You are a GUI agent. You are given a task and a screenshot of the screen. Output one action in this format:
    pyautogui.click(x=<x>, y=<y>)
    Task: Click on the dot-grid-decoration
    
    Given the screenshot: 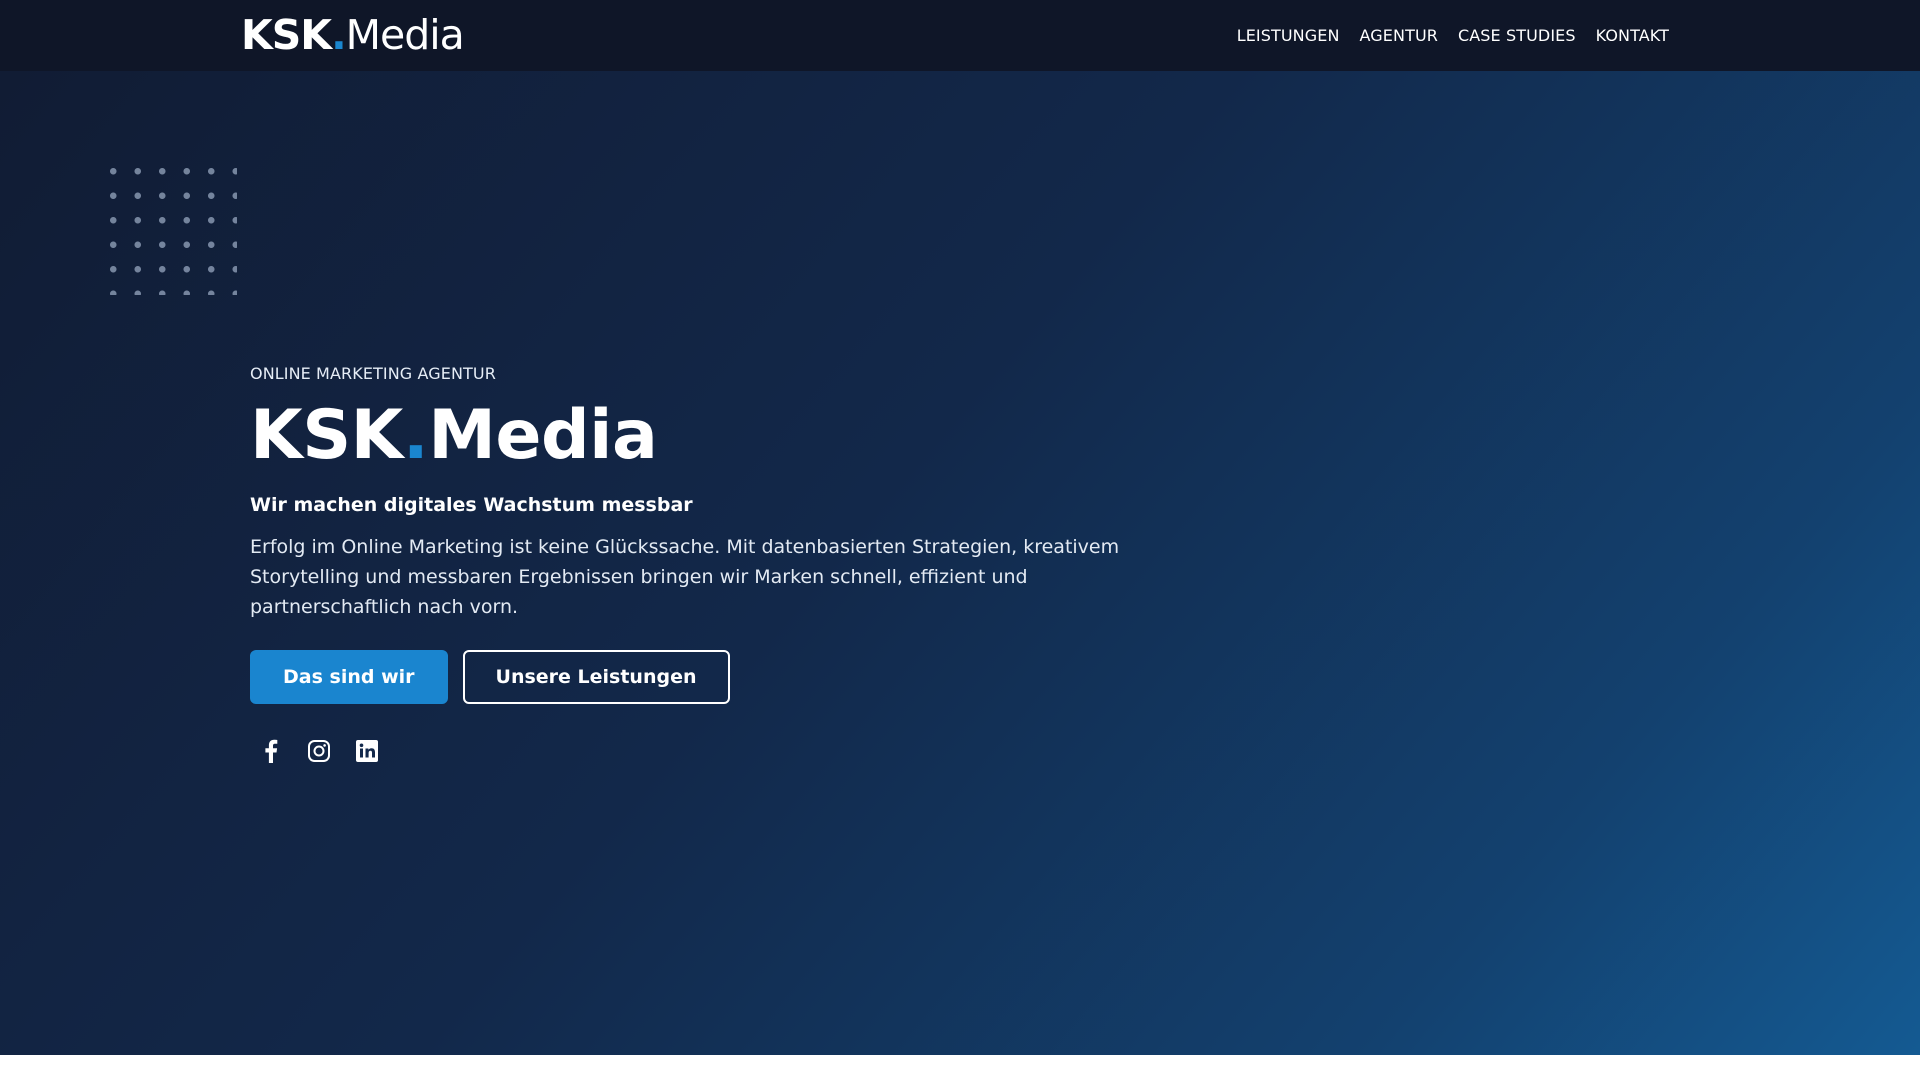 What is the action you would take?
    pyautogui.click(x=169, y=227)
    